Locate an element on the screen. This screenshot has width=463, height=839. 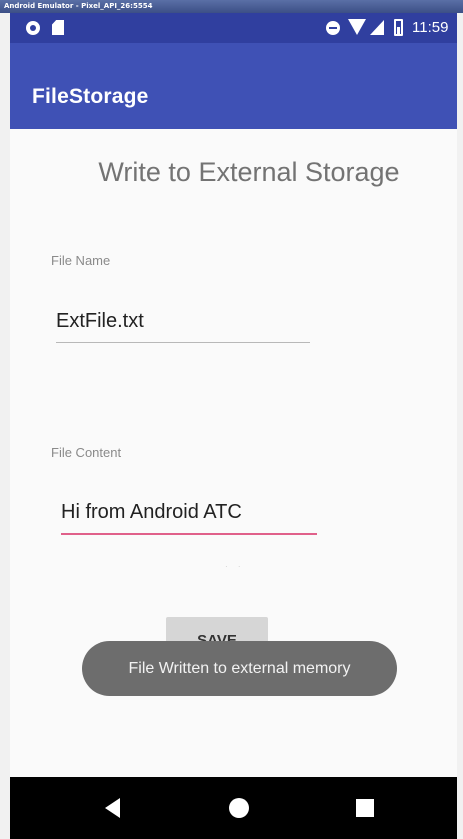
notification-icon is located at coordinates (33, 28).